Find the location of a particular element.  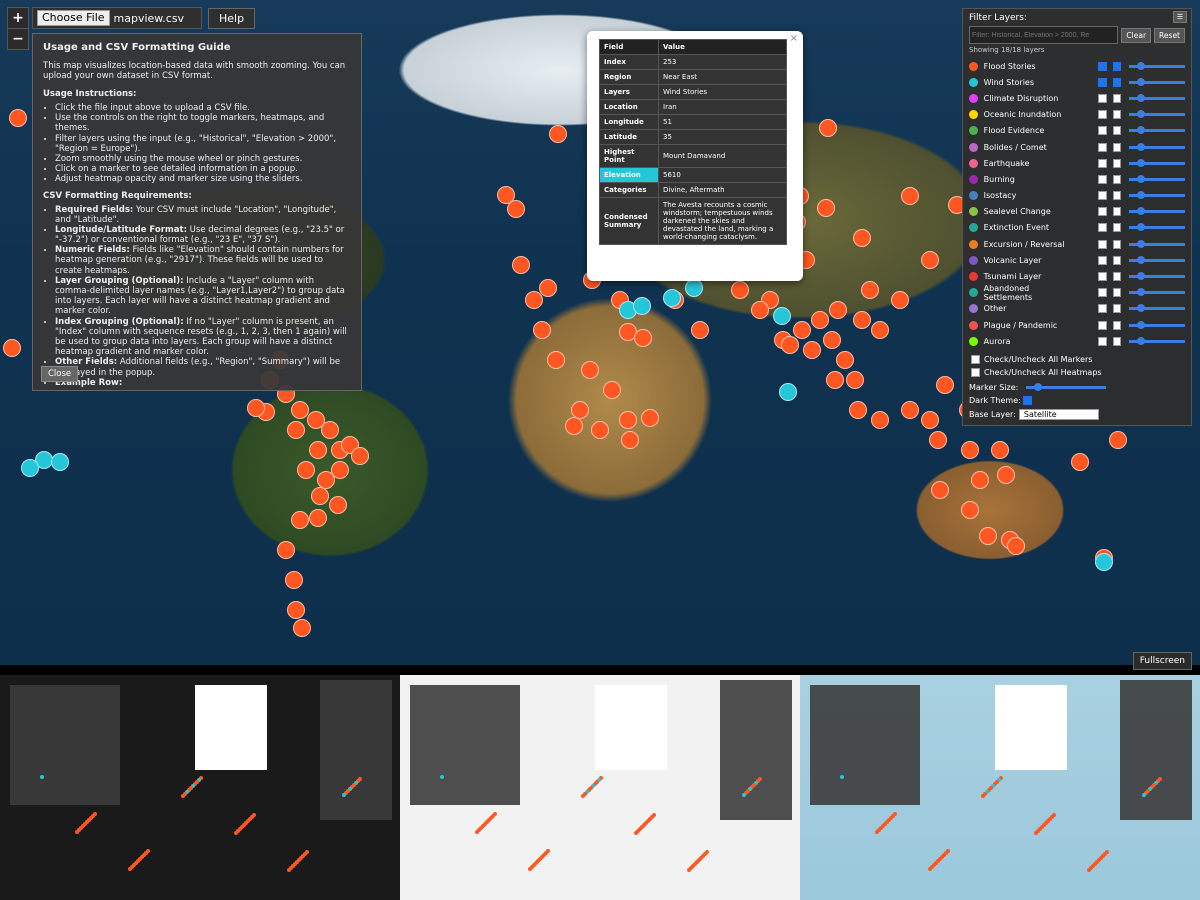

check-all-heatmaps-checkbox is located at coordinates (975, 373).